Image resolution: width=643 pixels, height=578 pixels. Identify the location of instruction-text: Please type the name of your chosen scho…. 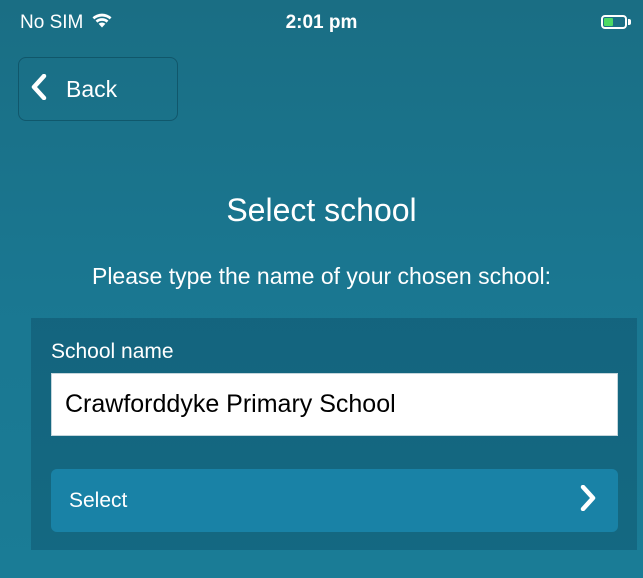
(321, 276).